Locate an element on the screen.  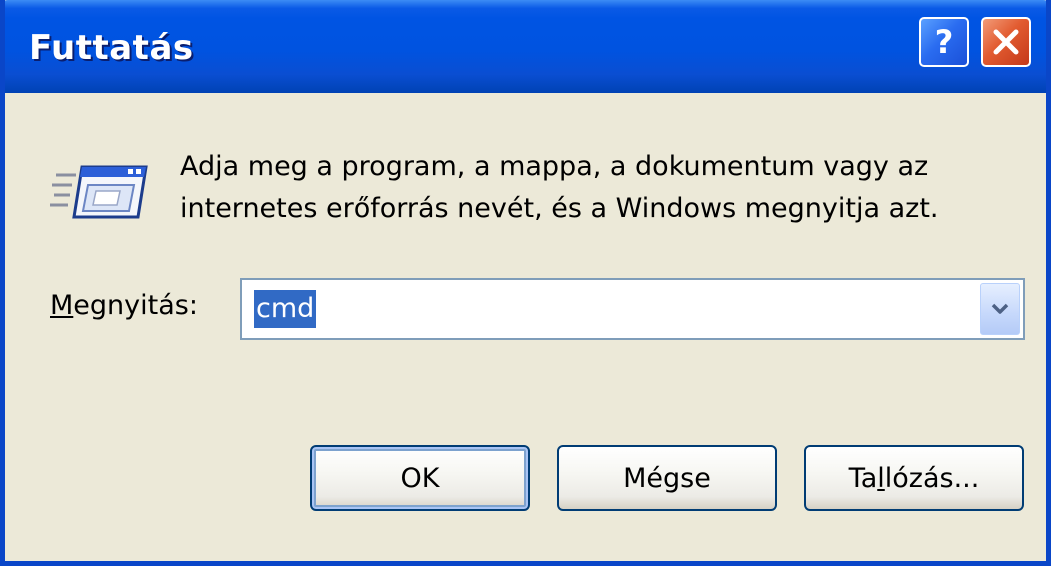
open-combobox: cmd is located at coordinates (632, 309).